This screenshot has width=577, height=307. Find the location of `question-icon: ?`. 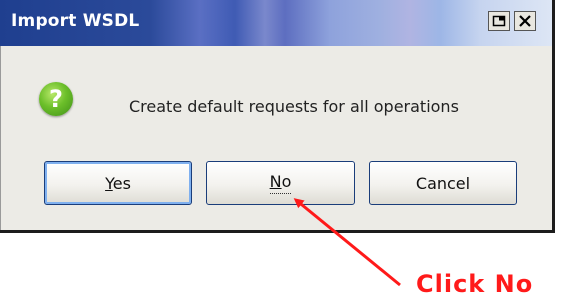

question-icon: ? is located at coordinates (56, 99).